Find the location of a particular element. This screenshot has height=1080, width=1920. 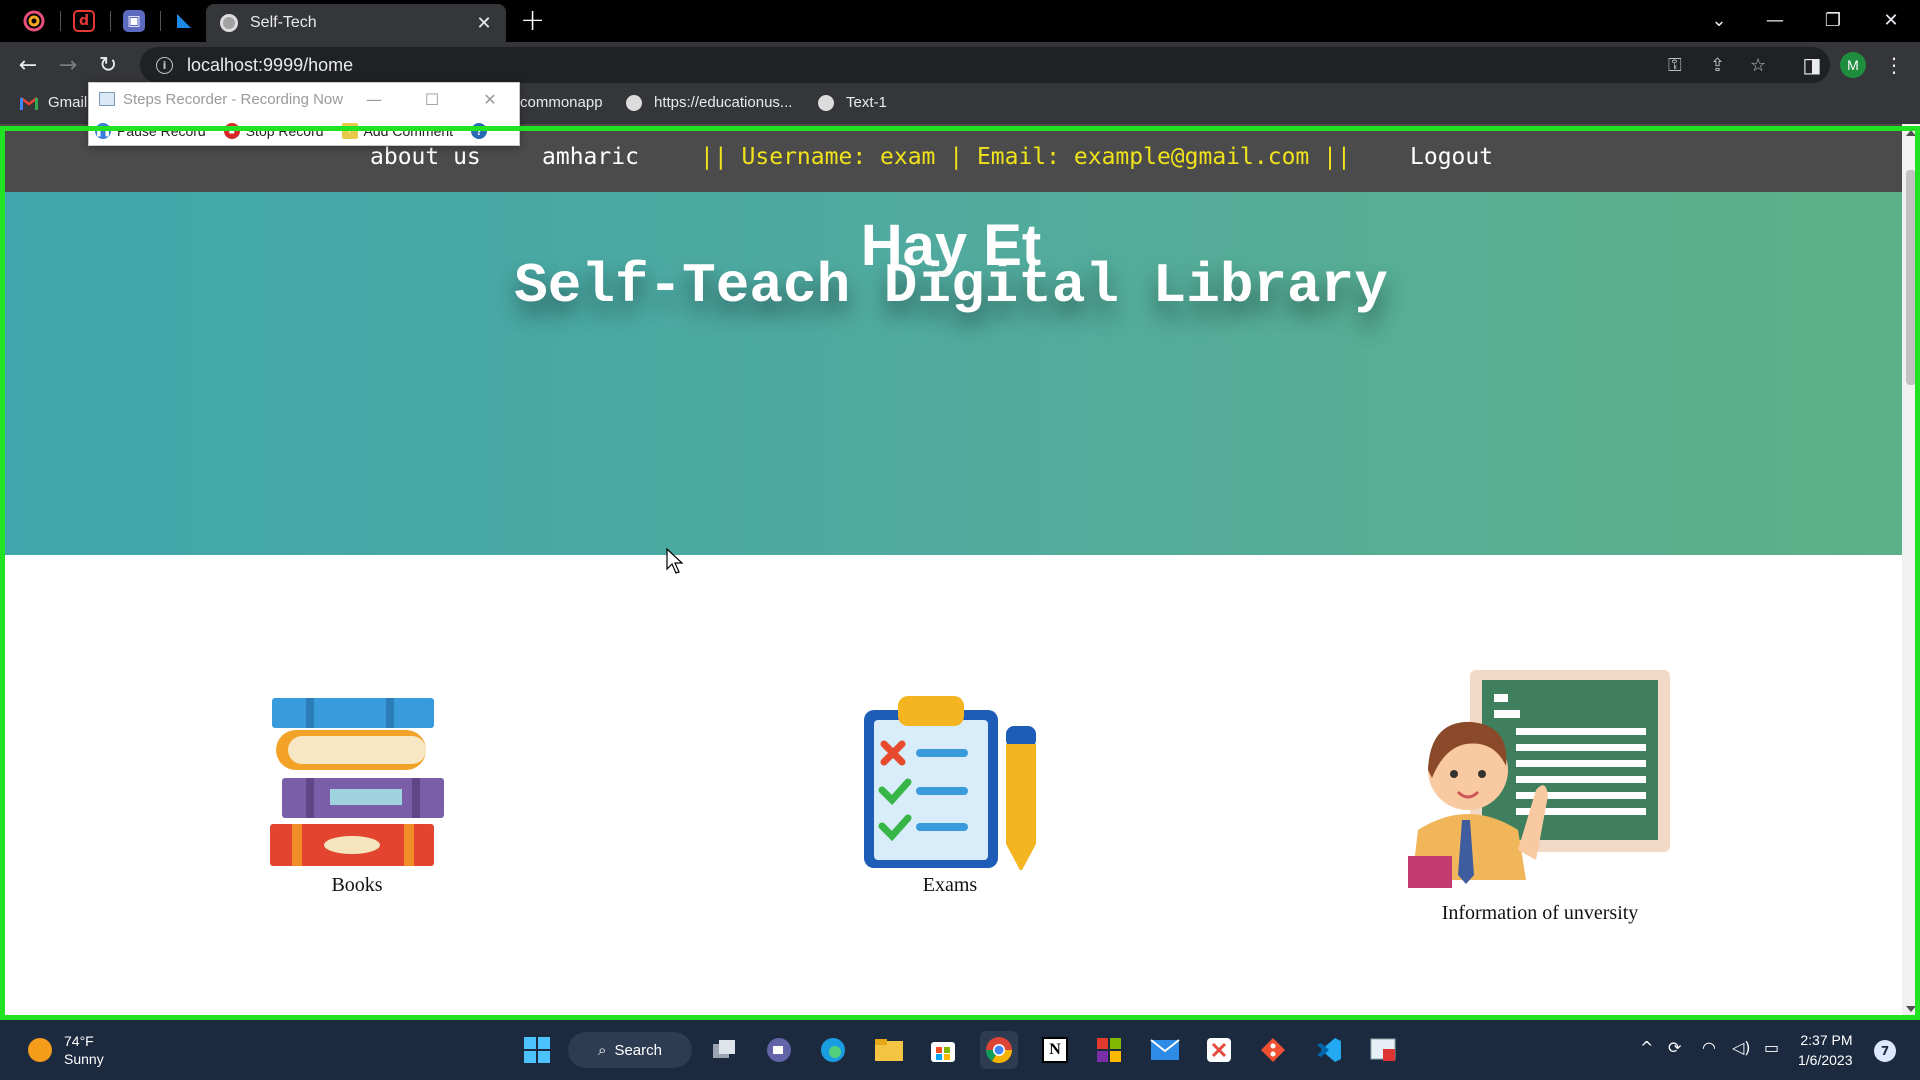

wifi-icon: ◠ is located at coordinates (1709, 1047).